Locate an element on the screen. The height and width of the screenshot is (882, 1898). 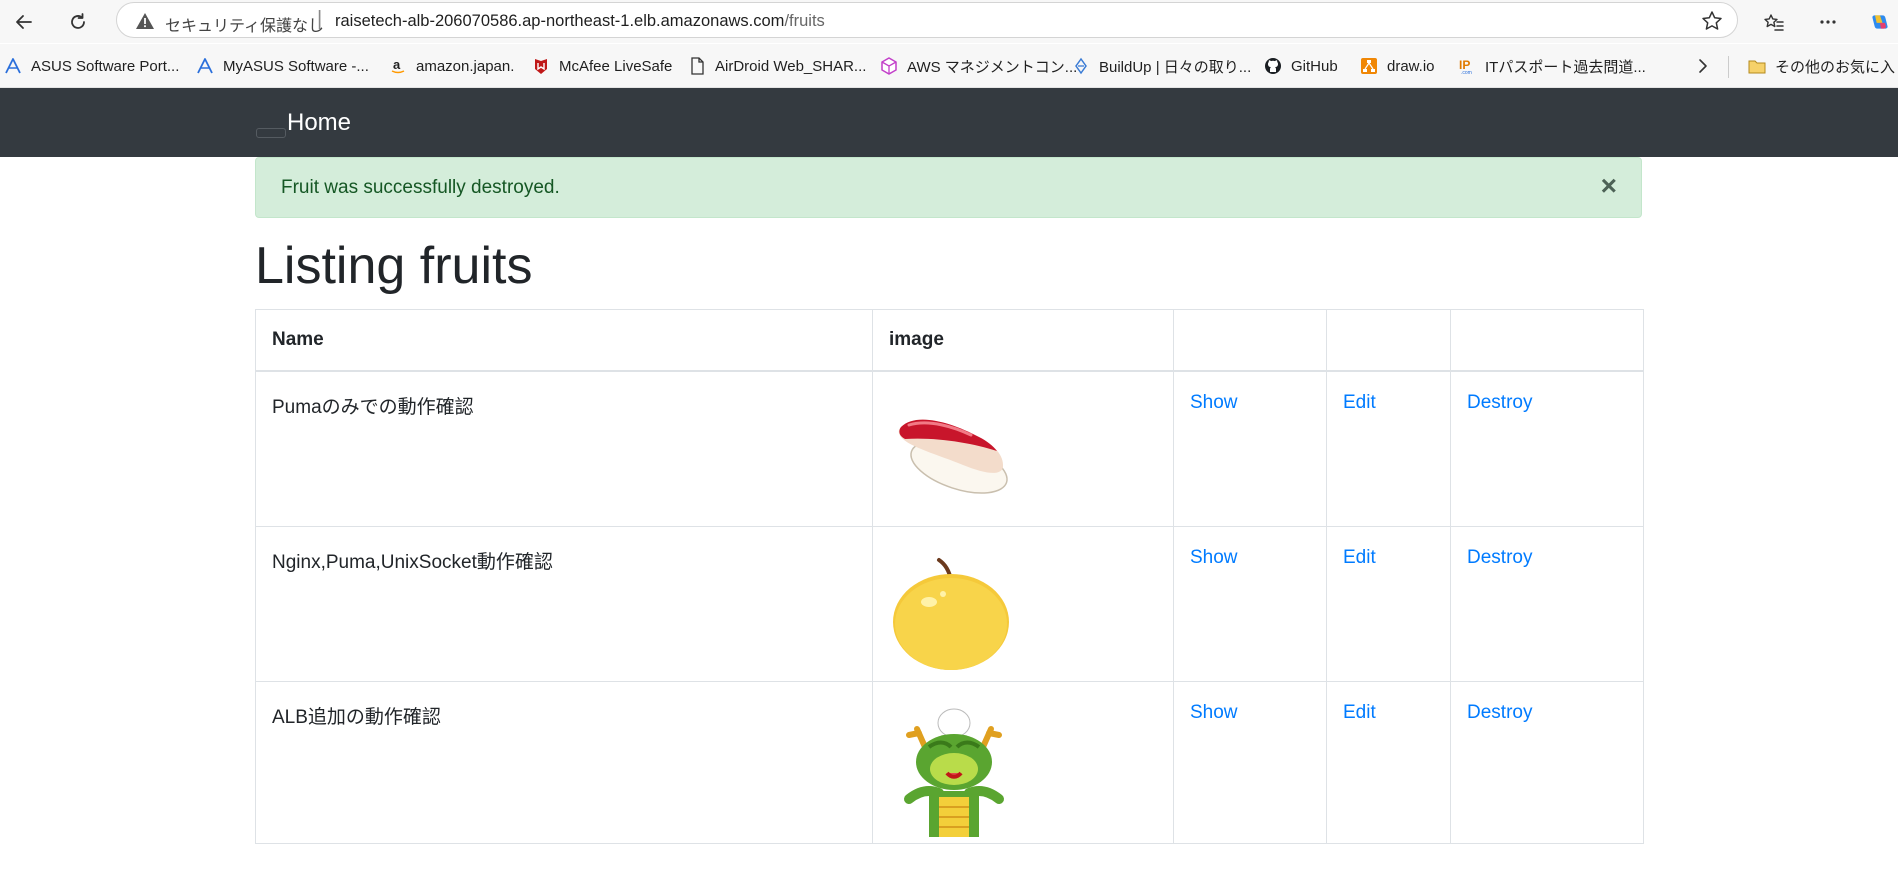
reload-button is located at coordinates (78, 22).